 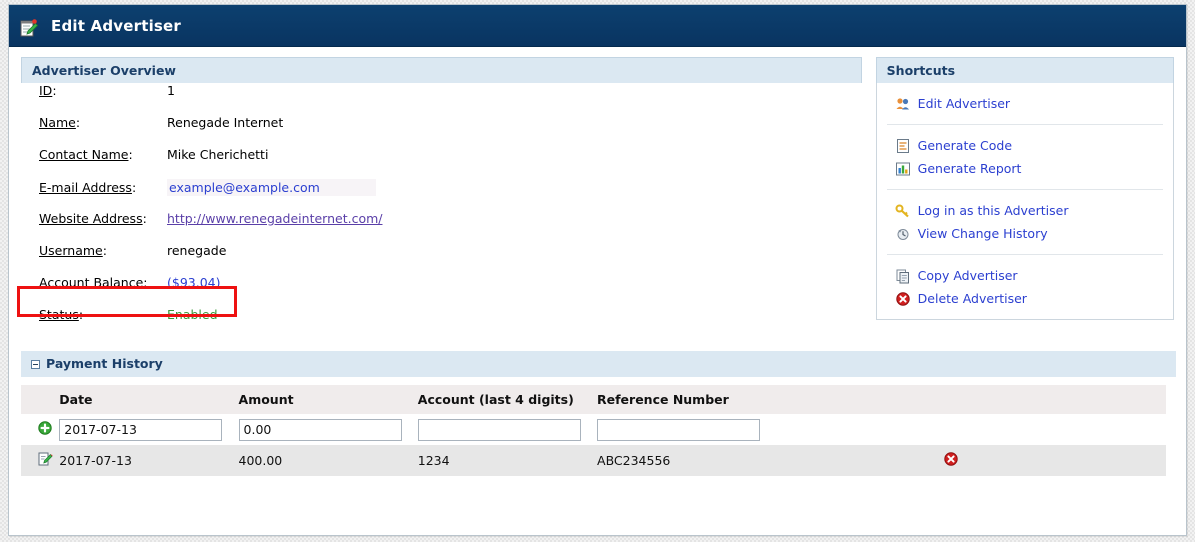 What do you see at coordinates (499, 429) in the screenshot?
I see `new-payment-account-input` at bounding box center [499, 429].